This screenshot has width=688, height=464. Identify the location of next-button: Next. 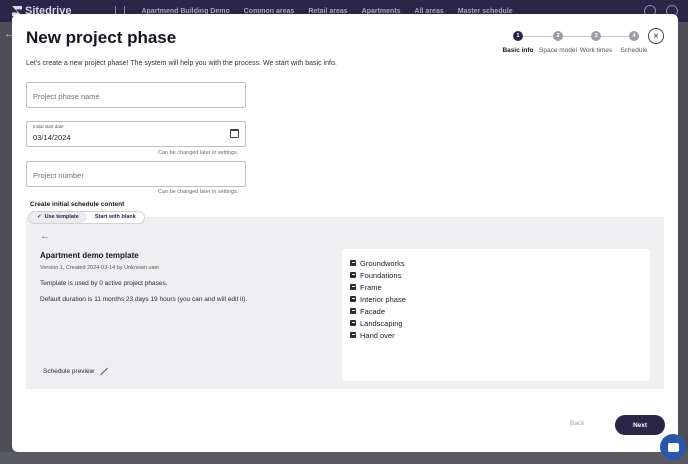
(640, 425).